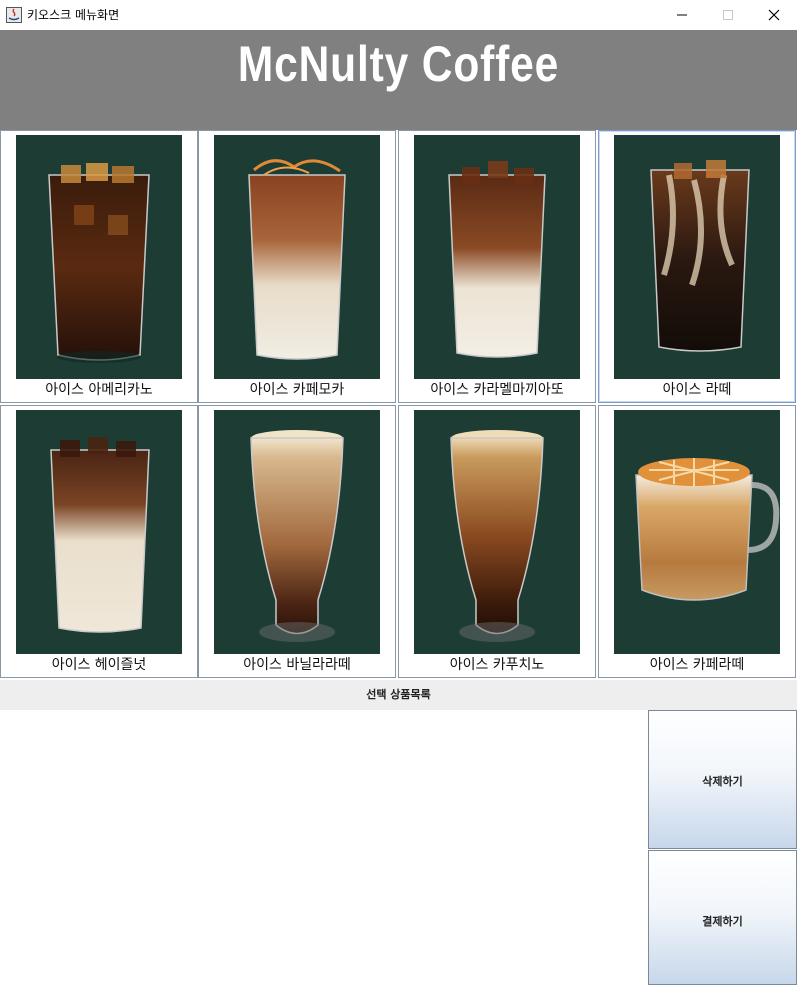 This screenshot has height=985, width=797. I want to click on selected-items-label: 선택 상품목록, so click(398, 695).